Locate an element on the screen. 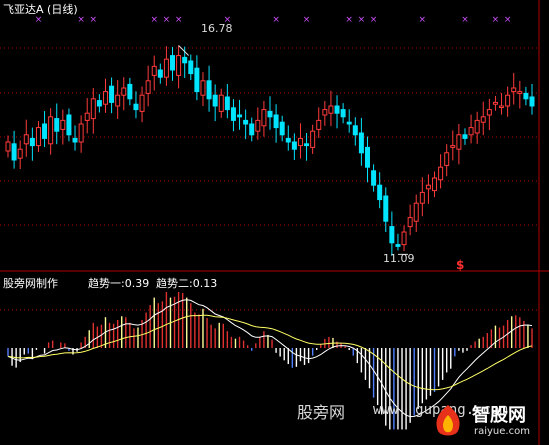 This screenshot has height=445, width=549. brand-url: raiyue.com is located at coordinates (502, 431).